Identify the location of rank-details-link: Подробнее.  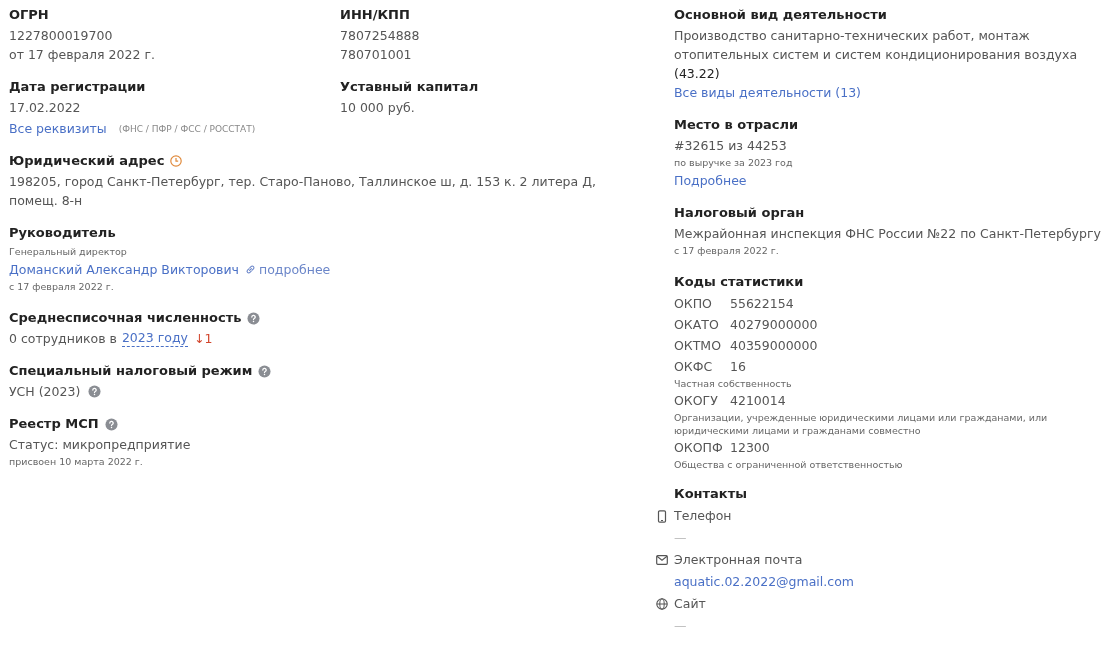
(710, 180).